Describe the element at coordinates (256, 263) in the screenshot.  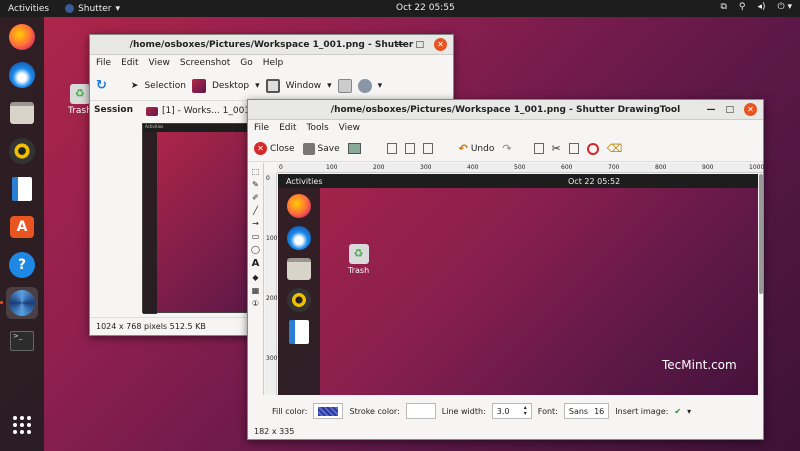
I see `text-tool-icon: A` at that location.